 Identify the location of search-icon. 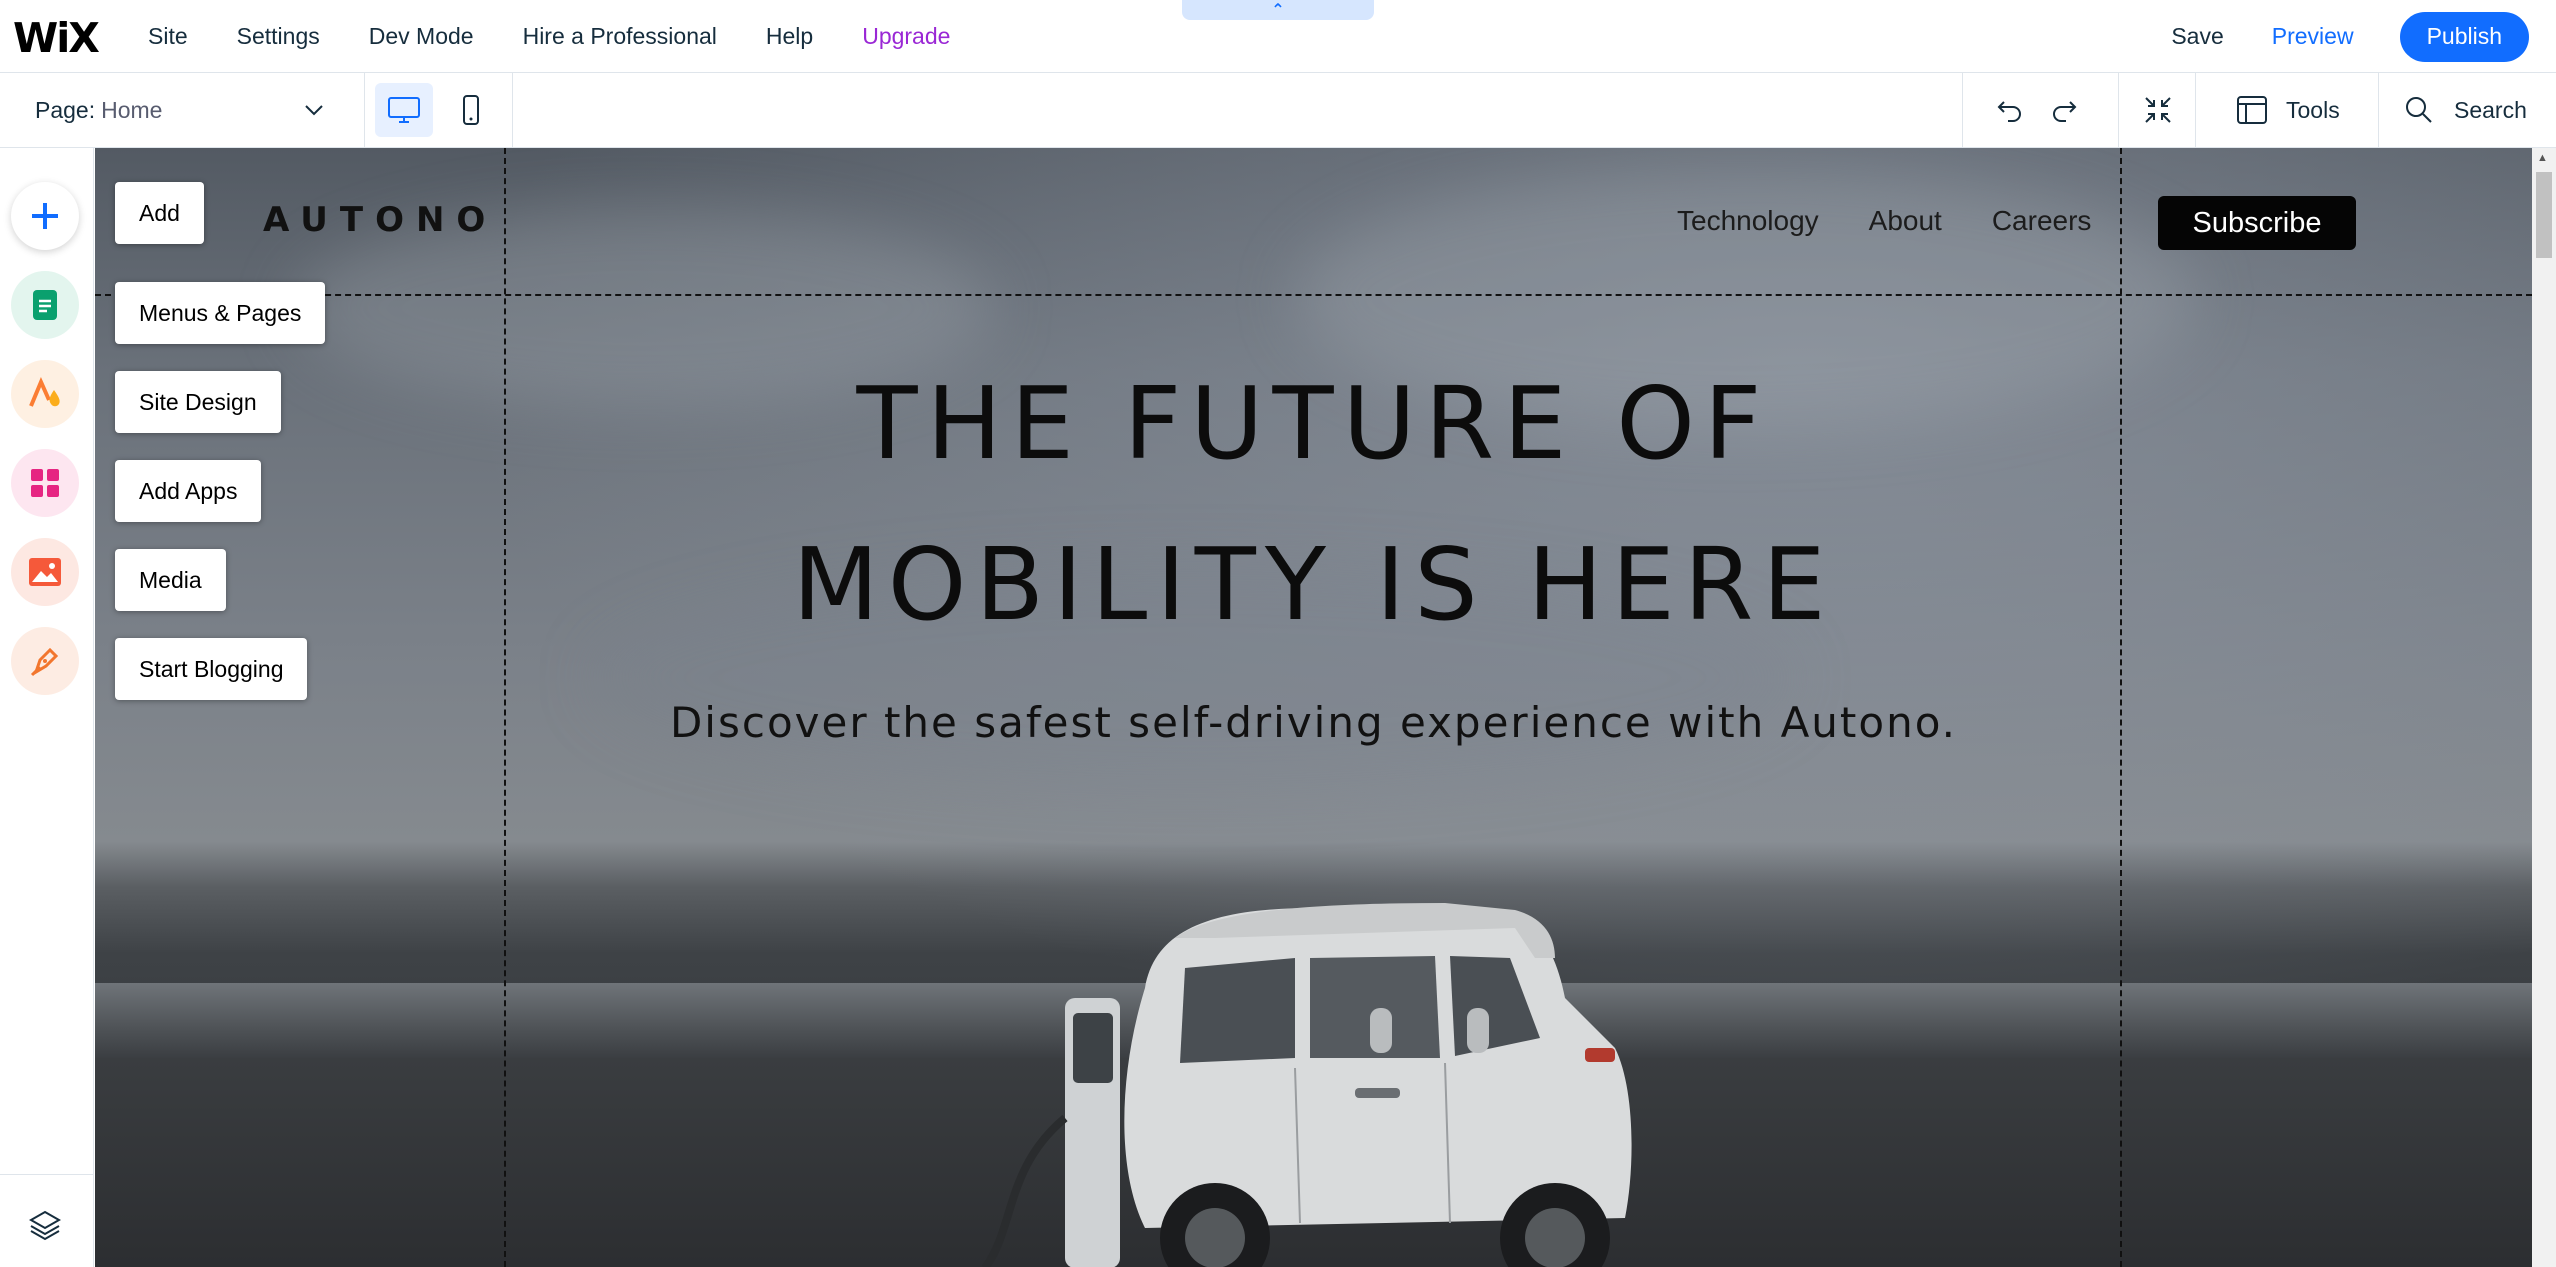
(2419, 110).